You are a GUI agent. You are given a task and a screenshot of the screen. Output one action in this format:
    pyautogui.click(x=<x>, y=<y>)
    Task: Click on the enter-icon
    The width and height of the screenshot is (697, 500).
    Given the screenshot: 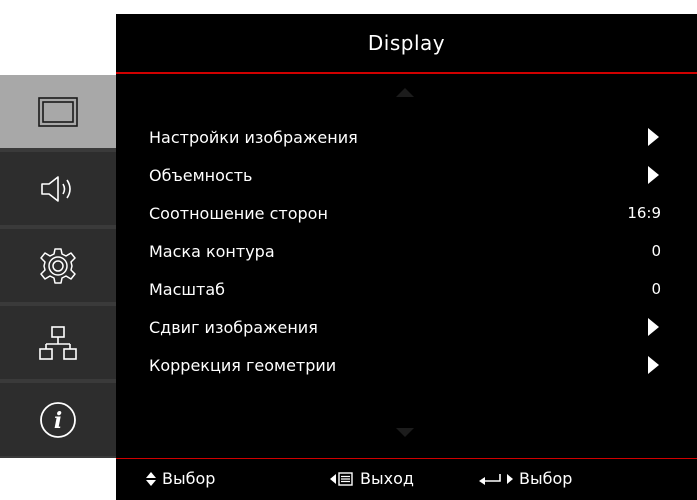 What is the action you would take?
    pyautogui.click(x=496, y=479)
    